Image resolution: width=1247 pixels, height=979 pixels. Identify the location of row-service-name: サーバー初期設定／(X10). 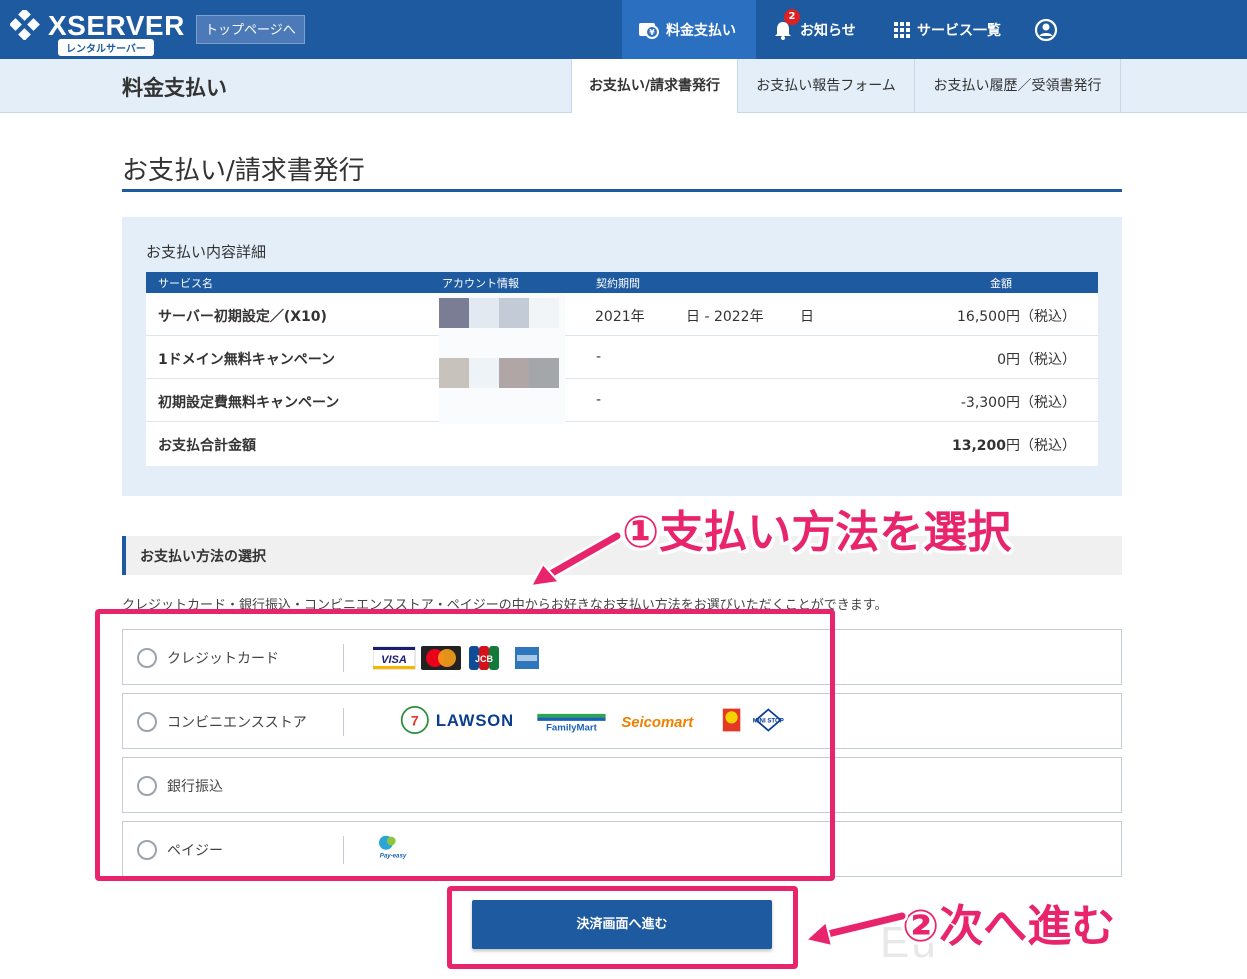
(242, 317).